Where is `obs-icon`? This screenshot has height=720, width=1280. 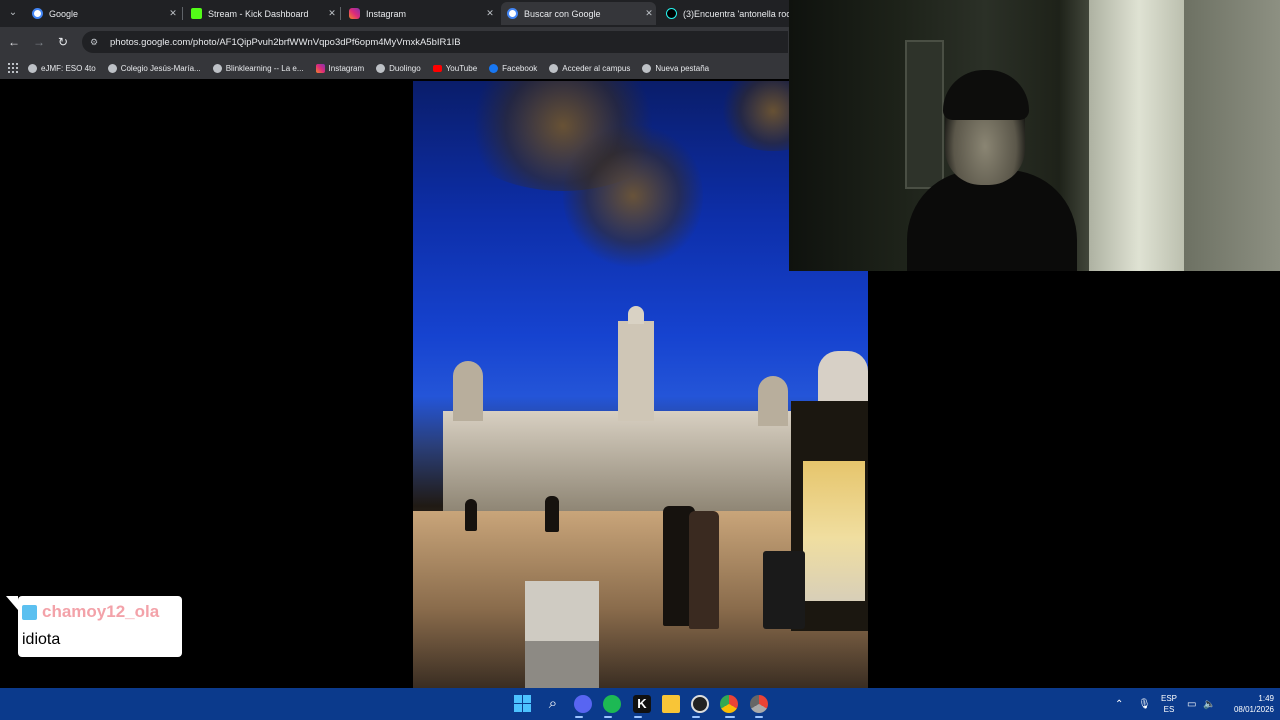
obs-icon is located at coordinates (700, 704).